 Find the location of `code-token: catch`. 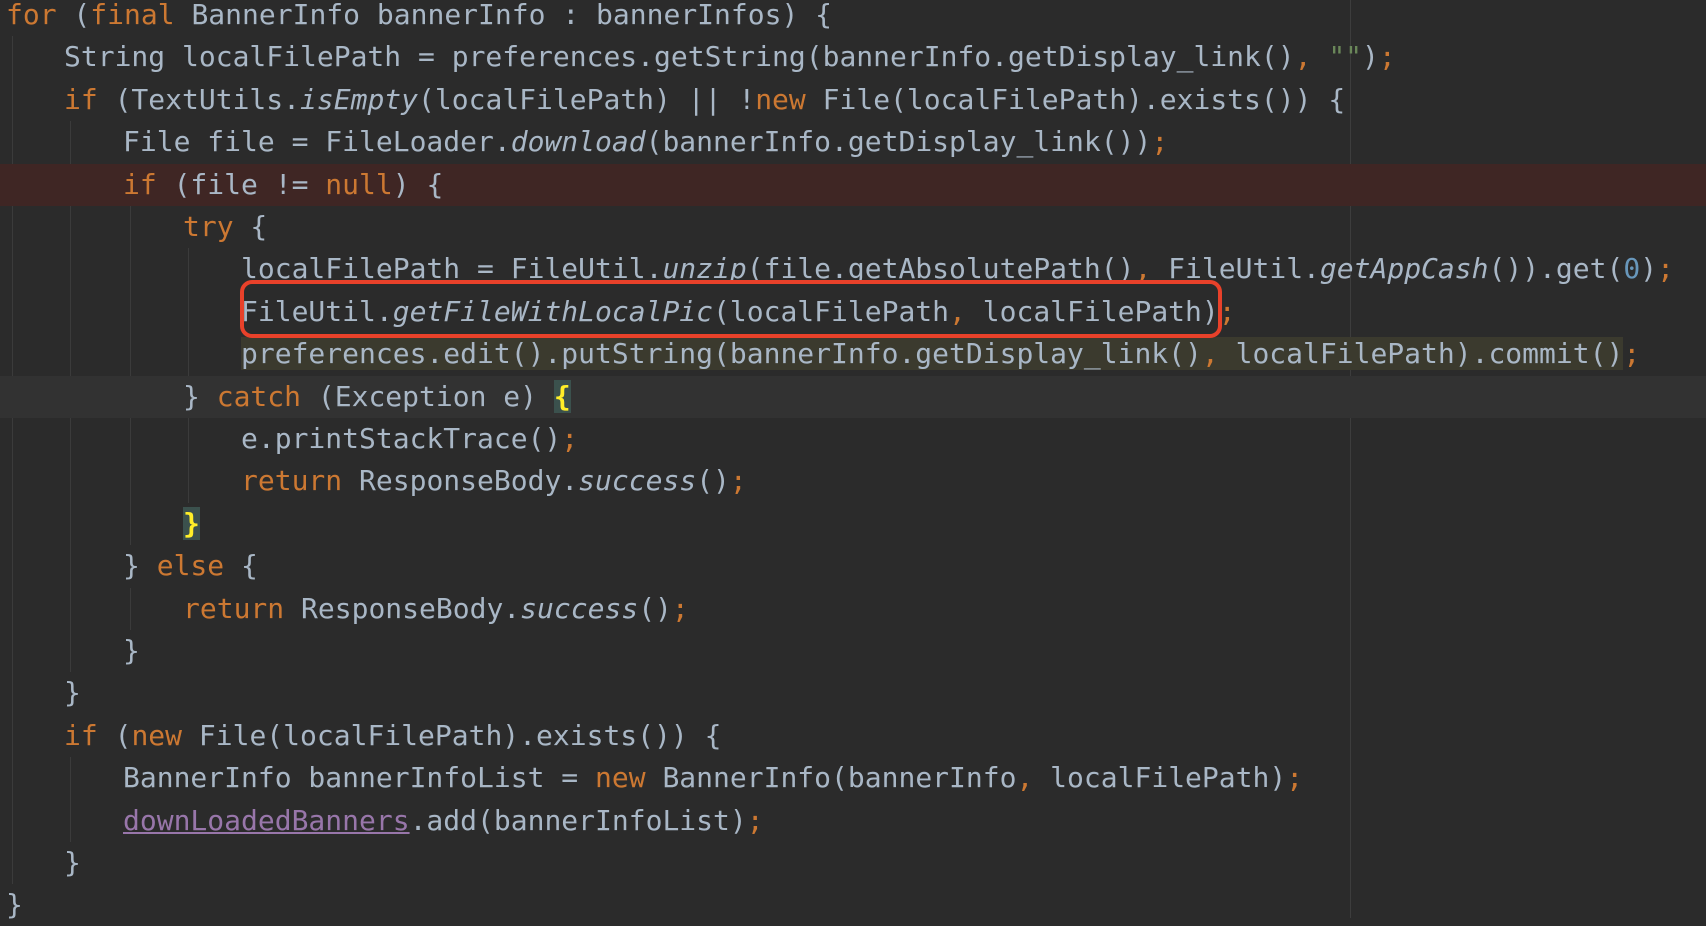

code-token: catch is located at coordinates (259, 396).